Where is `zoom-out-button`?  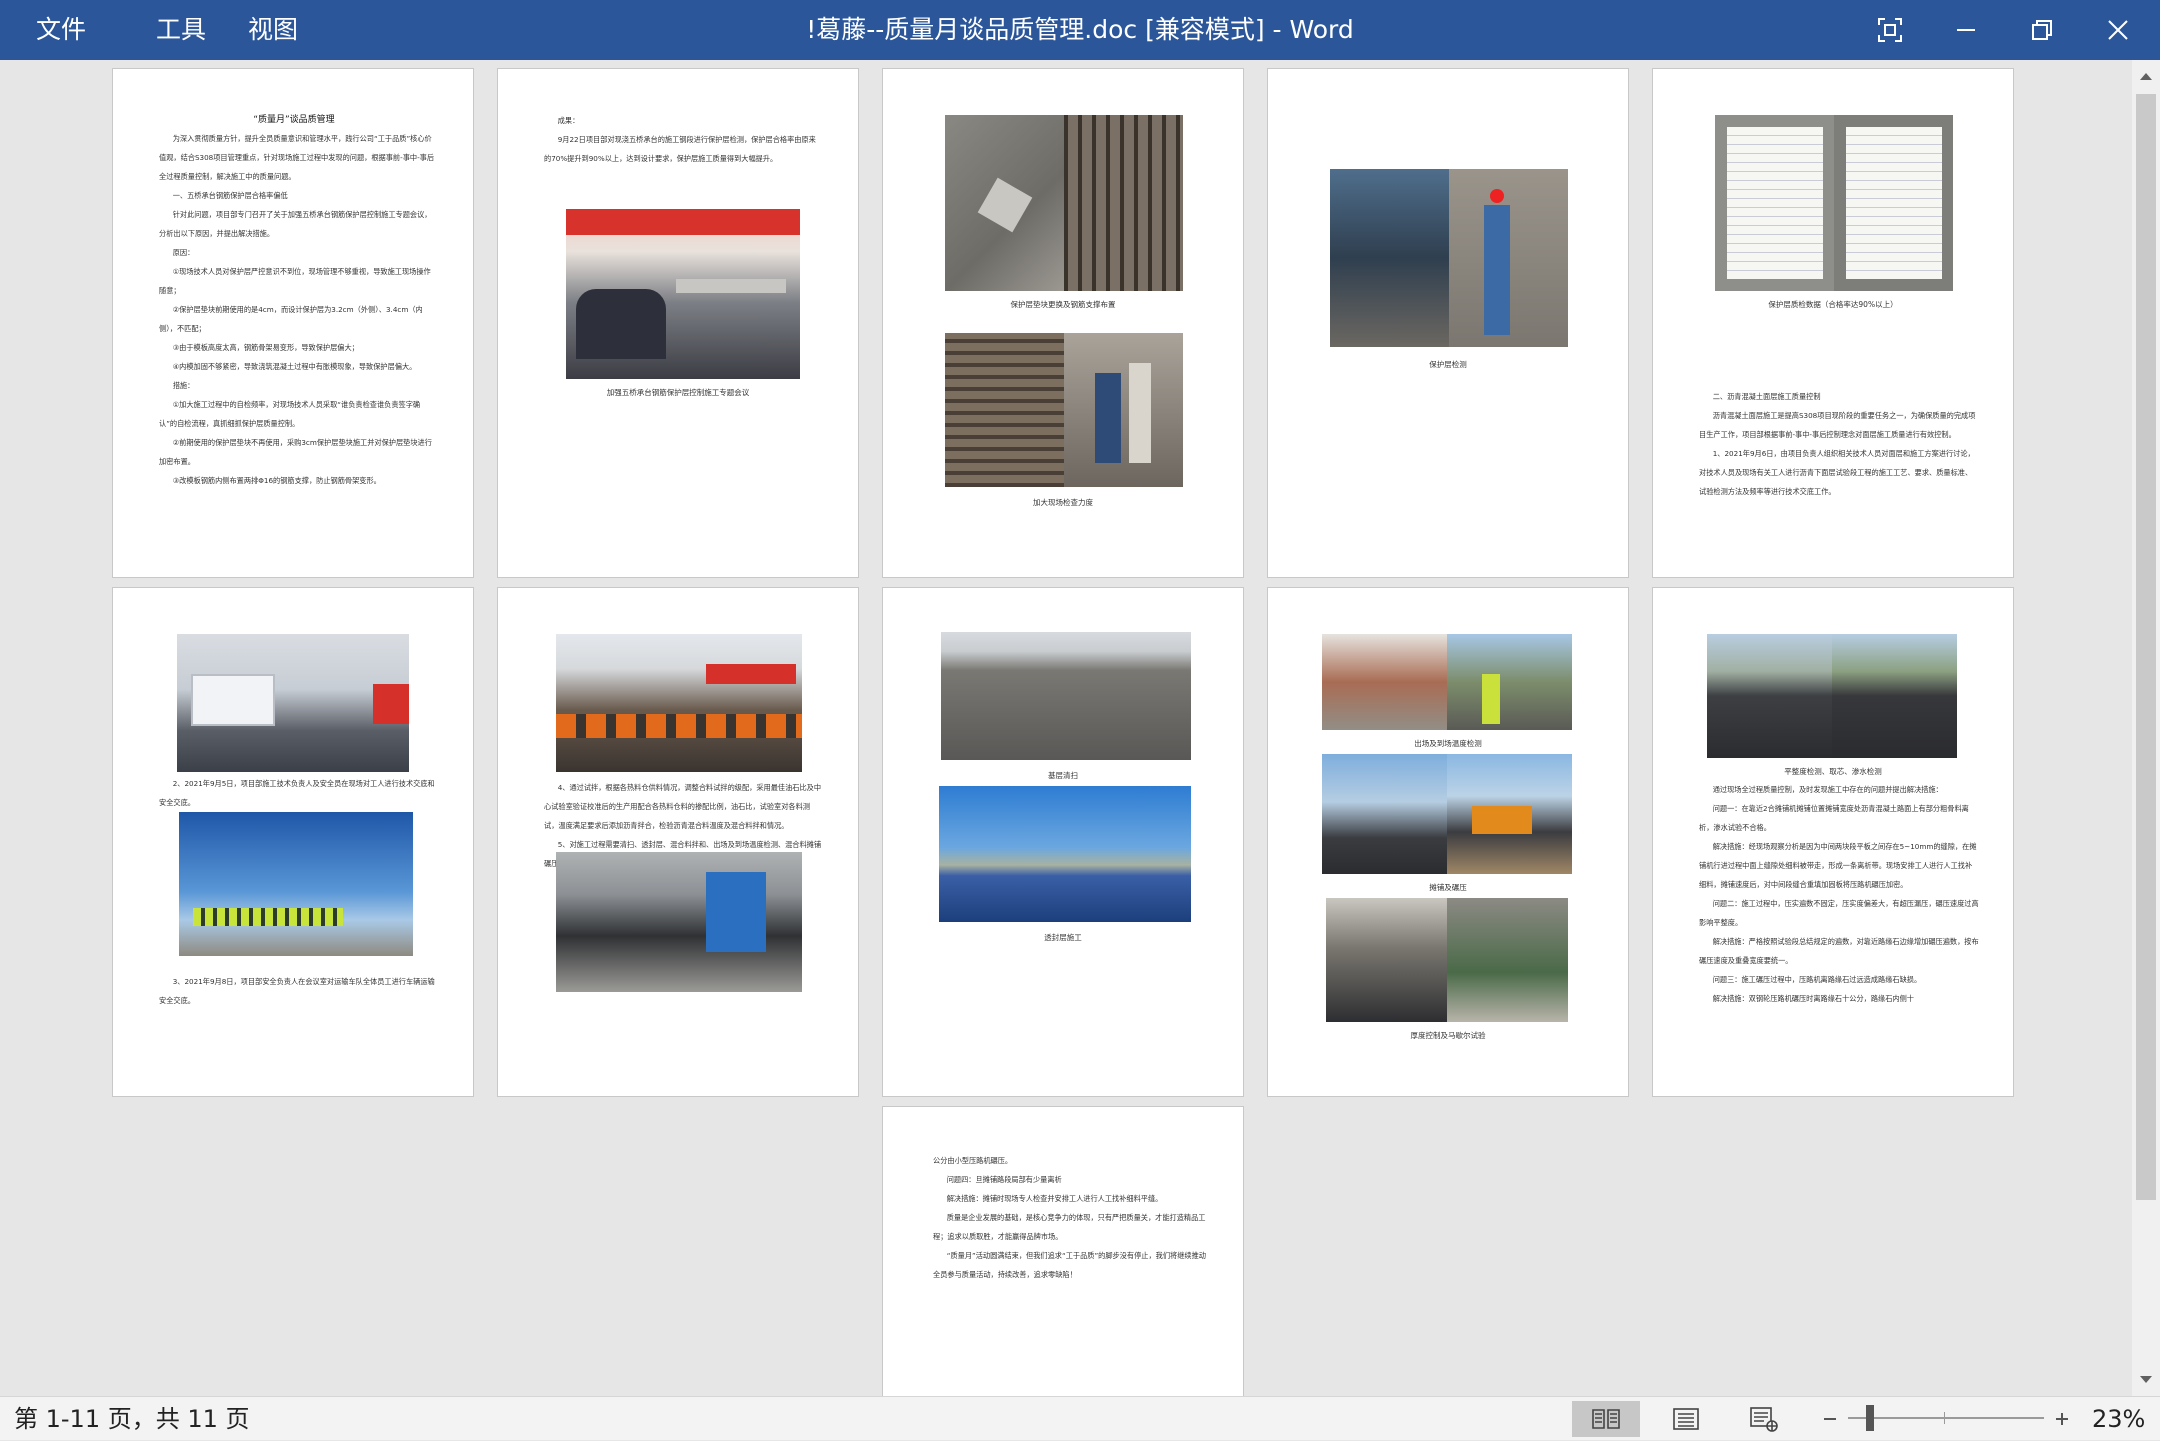
zoom-out-button is located at coordinates (1830, 1419).